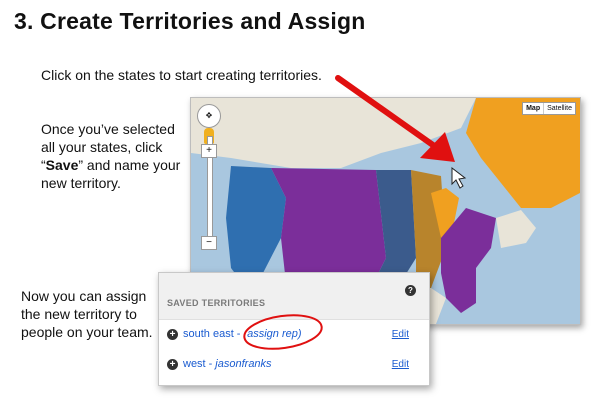 Image resolution: width=600 pixels, height=400 pixels. What do you see at coordinates (216, 303) in the screenshot?
I see `panel-title: SAVED TERRITORIES` at bounding box center [216, 303].